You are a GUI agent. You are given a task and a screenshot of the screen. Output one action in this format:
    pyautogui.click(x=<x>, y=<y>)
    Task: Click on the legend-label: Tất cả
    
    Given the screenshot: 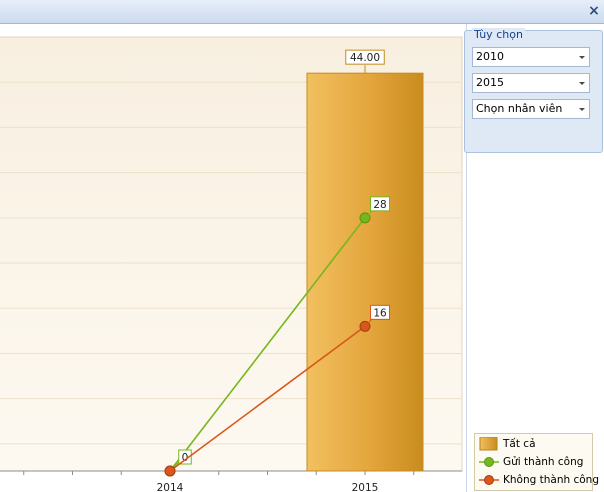 What is the action you would take?
    pyautogui.click(x=519, y=444)
    